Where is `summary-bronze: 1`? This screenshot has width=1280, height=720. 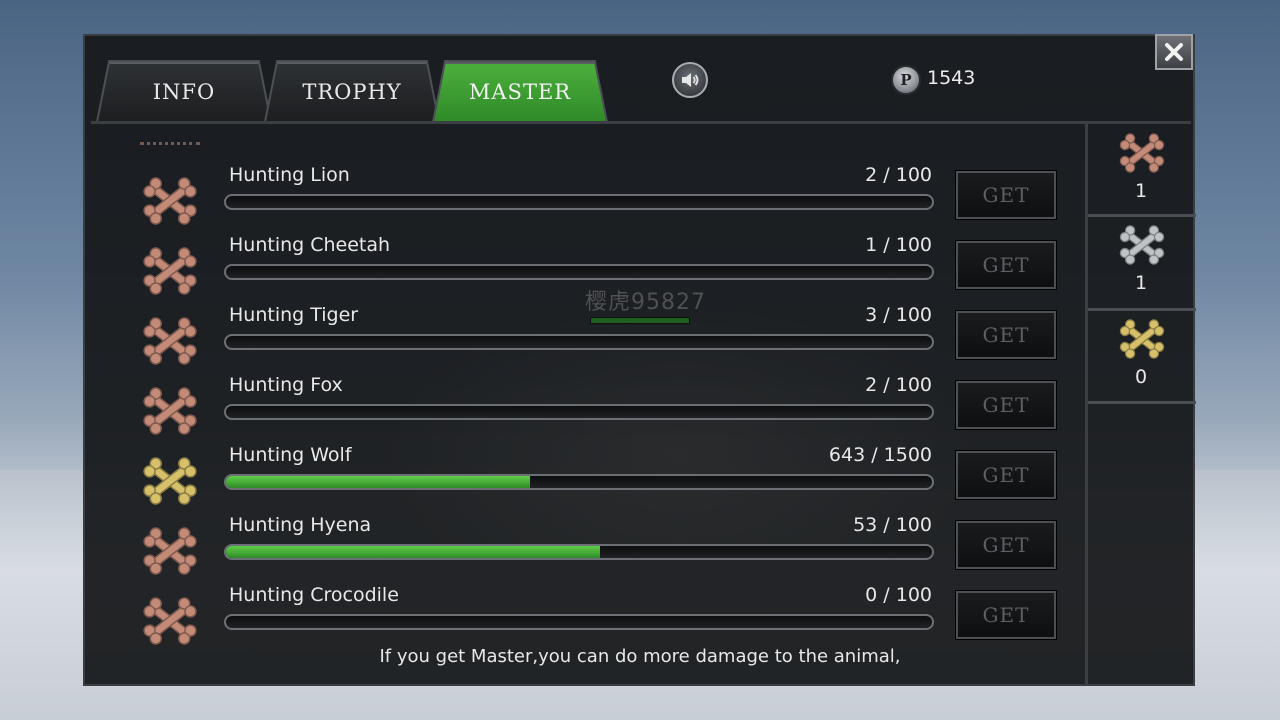
summary-bronze: 1 is located at coordinates (1141, 170).